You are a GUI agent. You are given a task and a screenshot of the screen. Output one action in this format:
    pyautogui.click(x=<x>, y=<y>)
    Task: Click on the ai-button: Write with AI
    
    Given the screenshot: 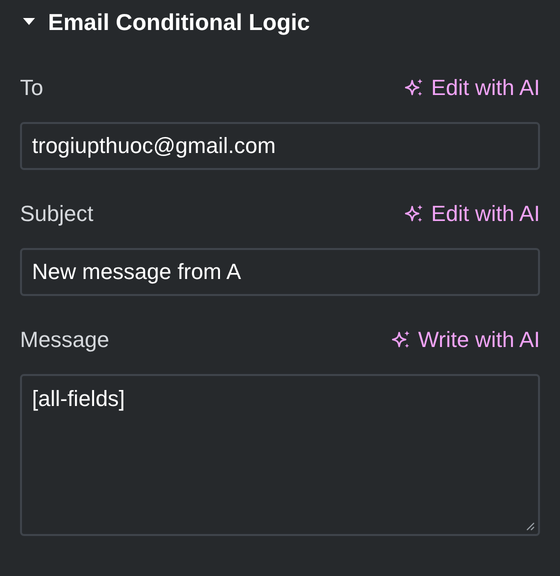 What is the action you would take?
    pyautogui.click(x=465, y=340)
    